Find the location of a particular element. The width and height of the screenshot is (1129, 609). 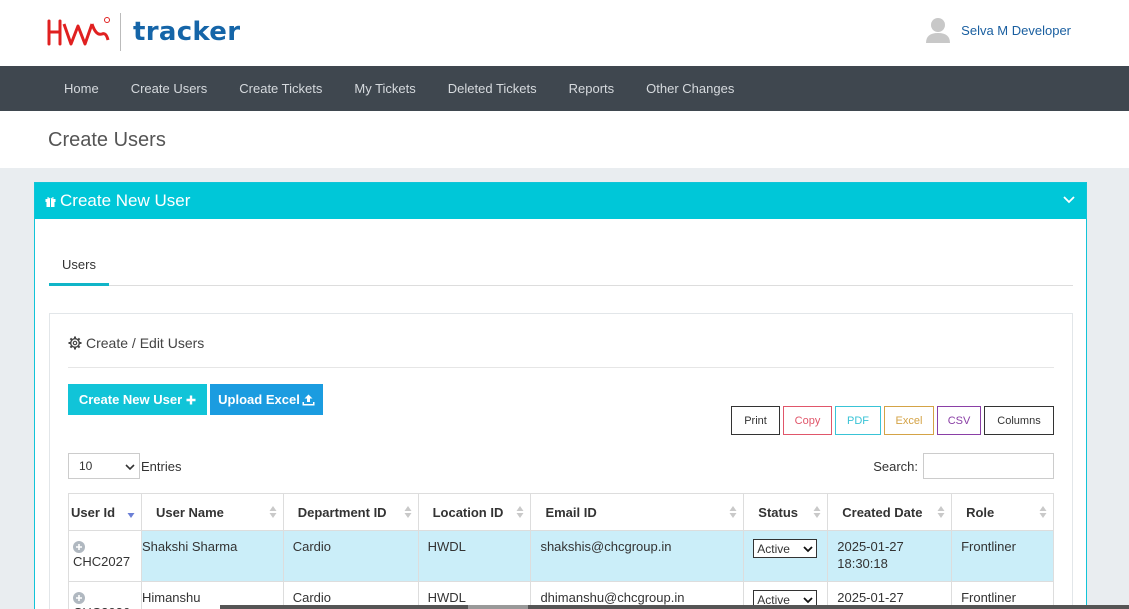

nav-create-users: Create Users is located at coordinates (169, 88).